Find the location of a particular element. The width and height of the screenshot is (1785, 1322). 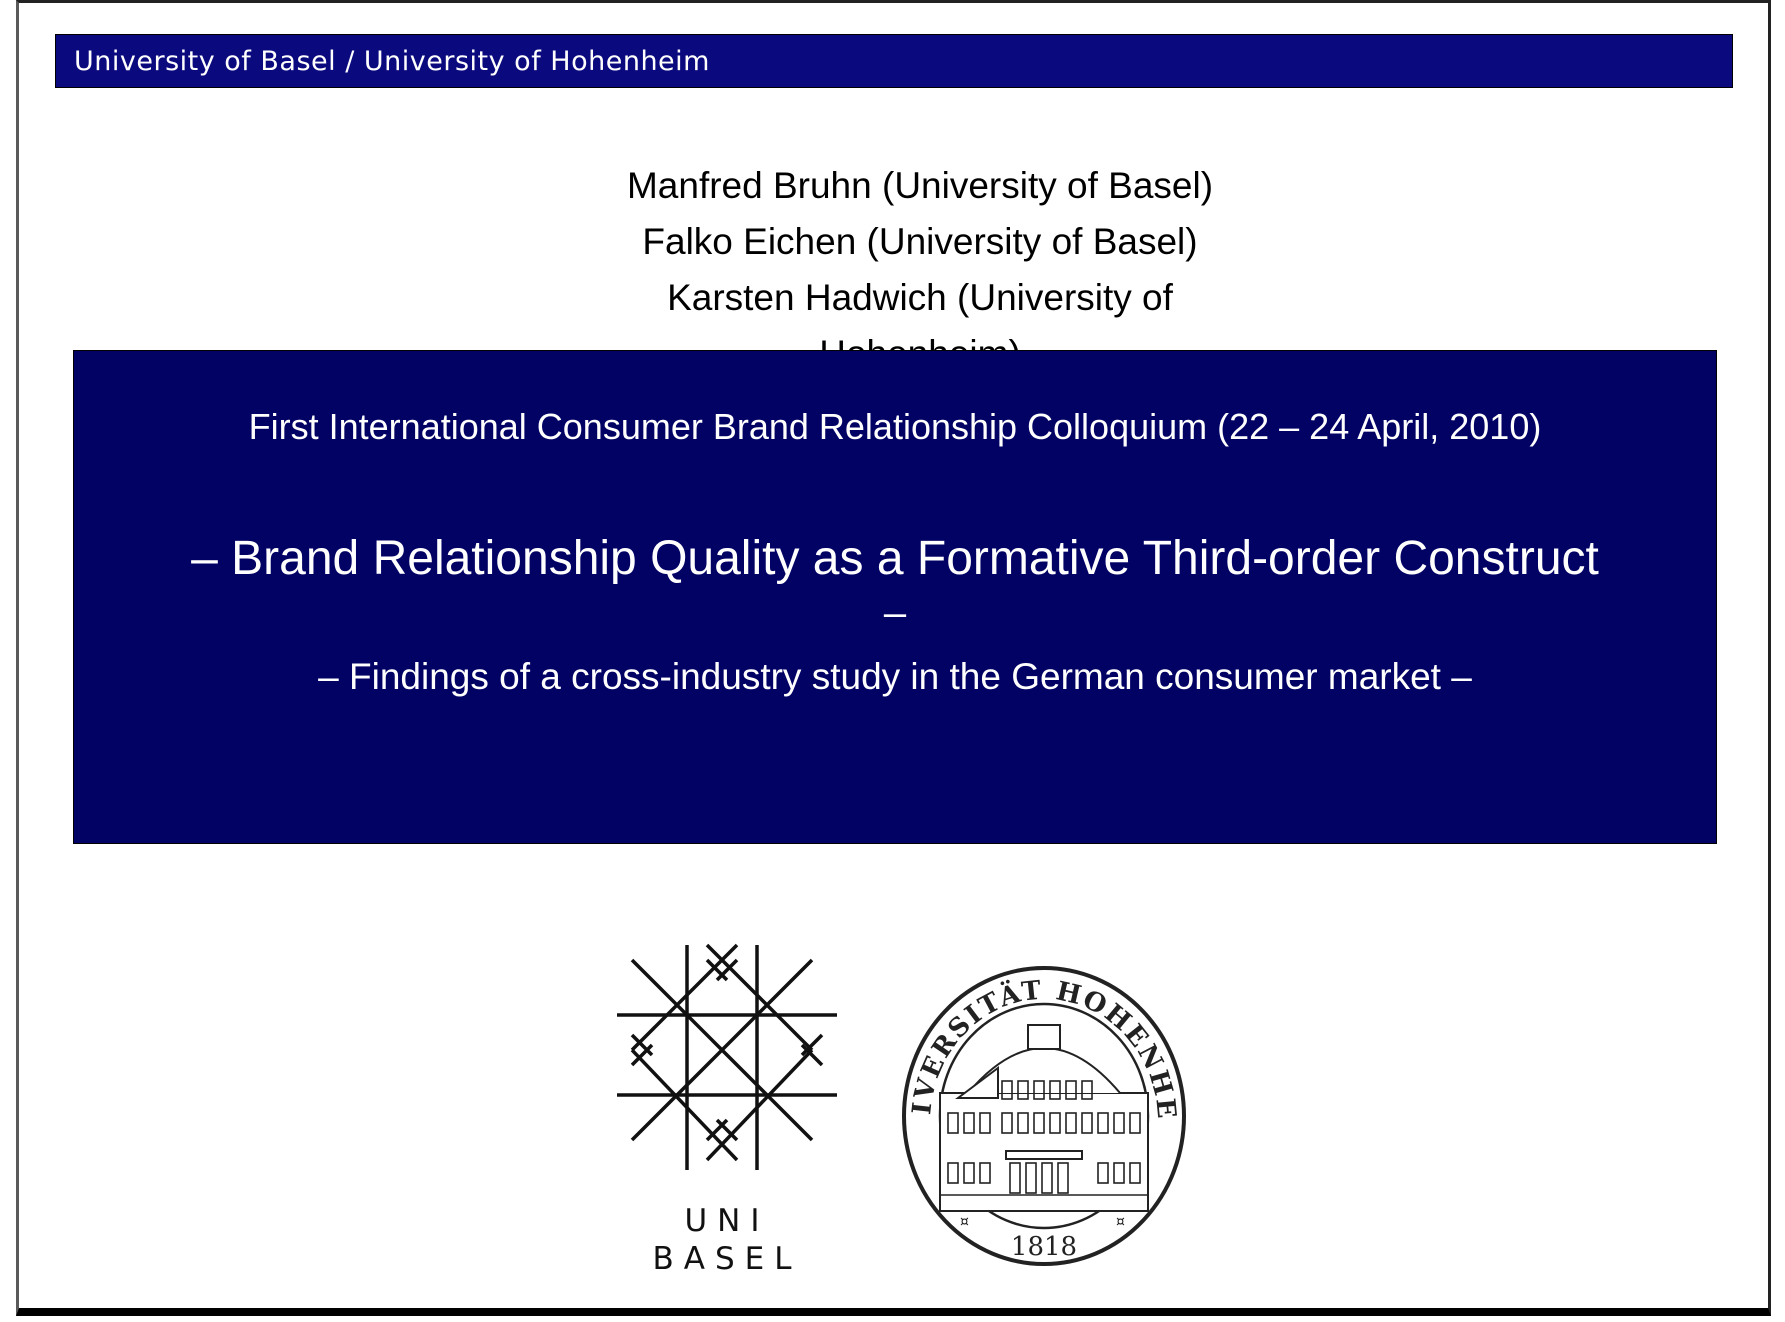

hohenheim-seal: UNIVERSITÄT HOHENHEIM 1818 ¤ ¤ is located at coordinates (1036, 1104).